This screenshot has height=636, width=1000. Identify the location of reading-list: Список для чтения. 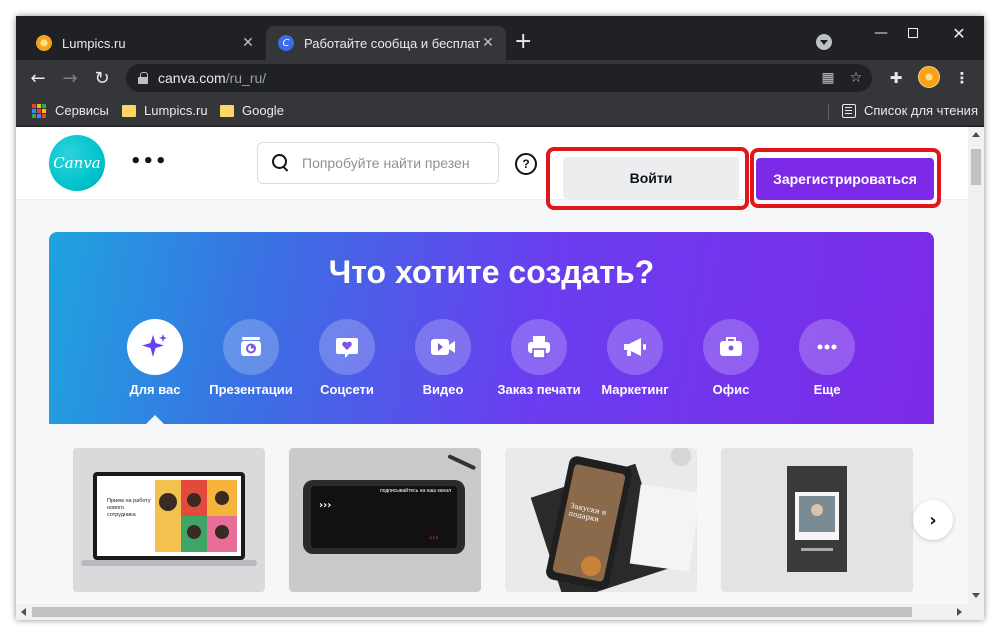
(910, 110).